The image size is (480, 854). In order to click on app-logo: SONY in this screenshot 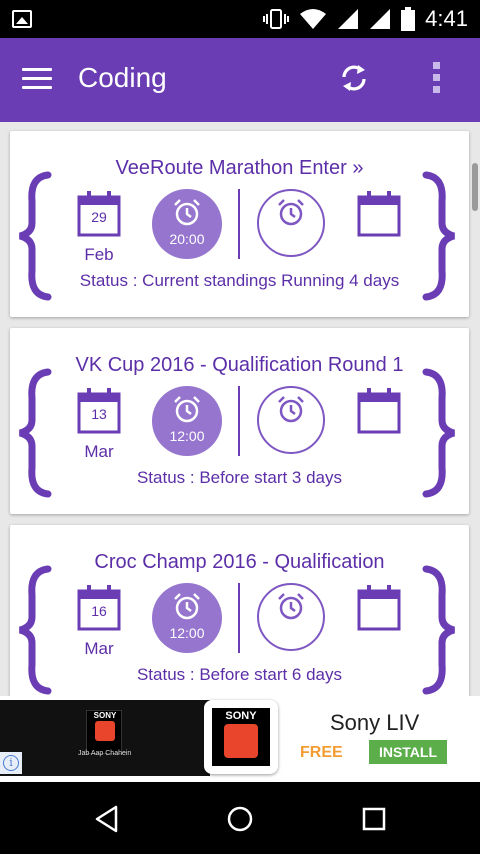, I will do `click(241, 737)`.